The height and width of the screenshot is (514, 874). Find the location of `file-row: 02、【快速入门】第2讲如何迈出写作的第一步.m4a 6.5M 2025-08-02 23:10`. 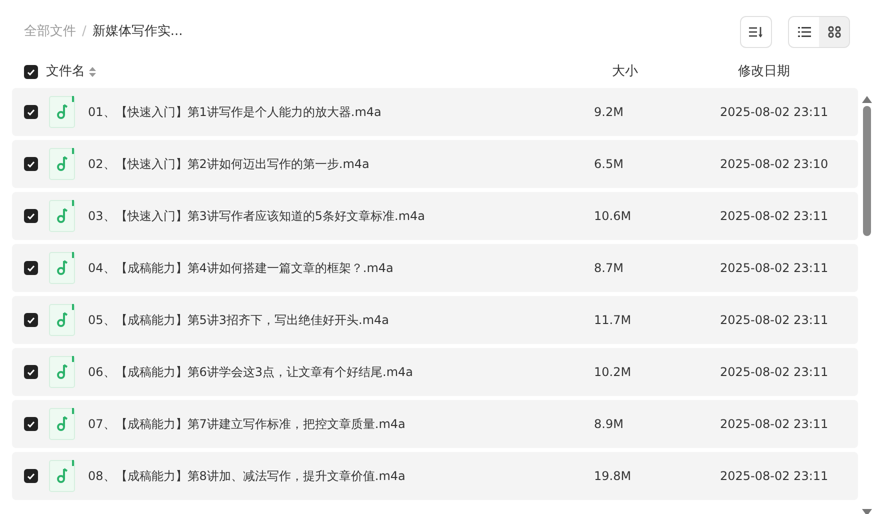

file-row: 02、【快速入门】第2讲如何迈出写作的第一步.m4a 6.5M 2025-08-02 23:10 is located at coordinates (435, 164).